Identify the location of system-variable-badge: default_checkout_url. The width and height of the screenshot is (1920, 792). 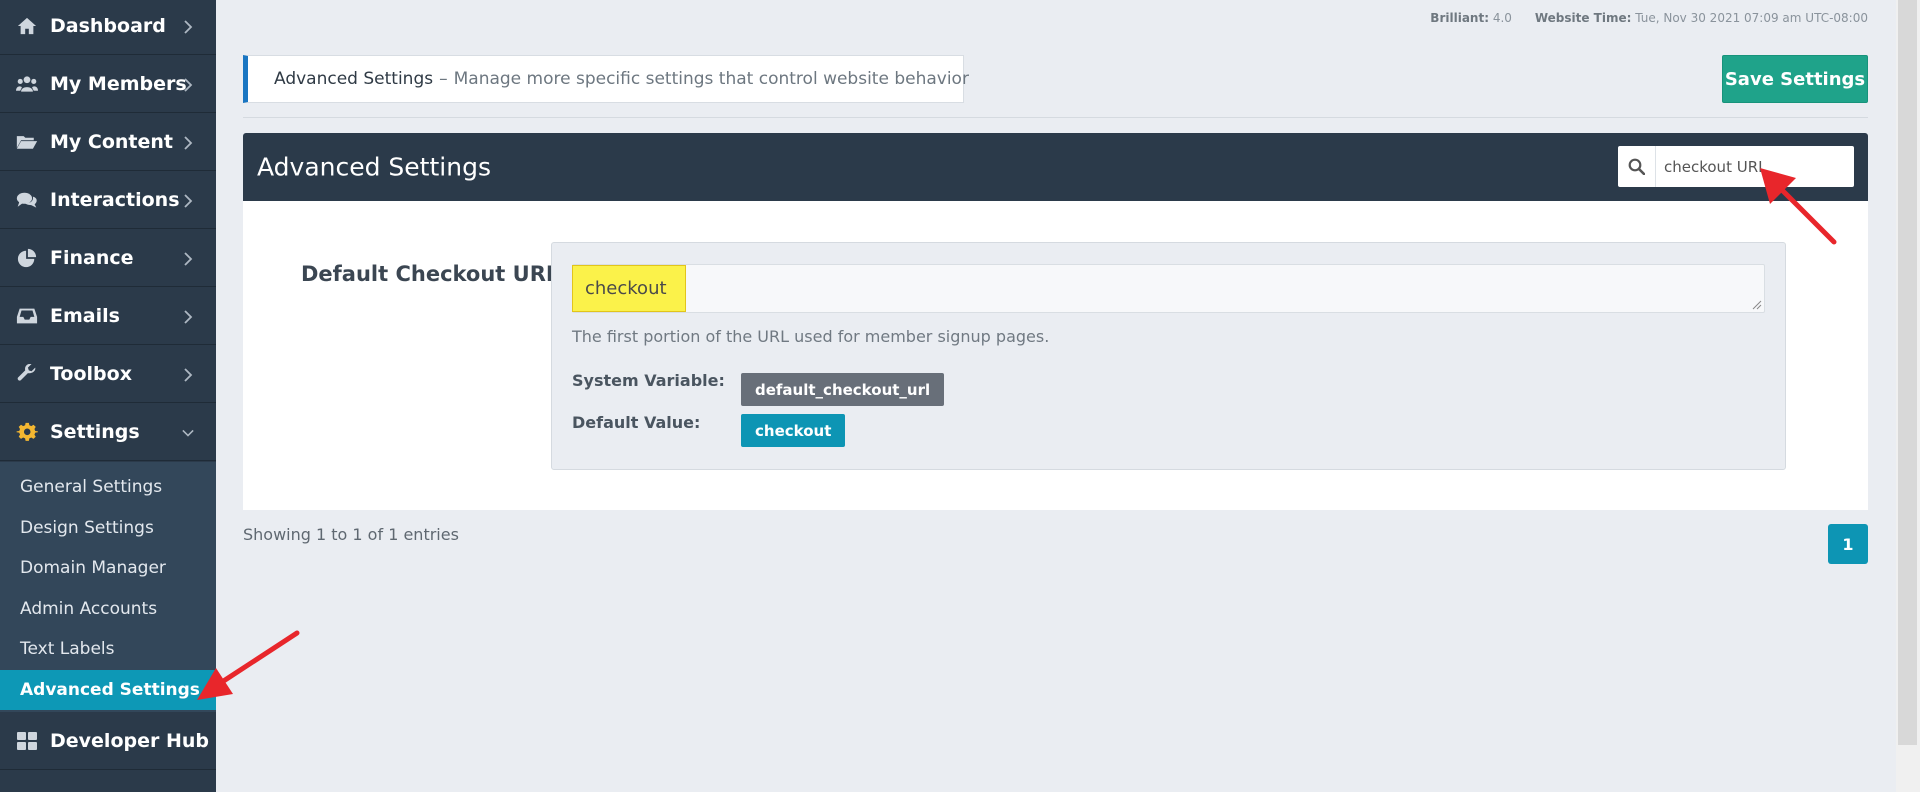
(843, 389).